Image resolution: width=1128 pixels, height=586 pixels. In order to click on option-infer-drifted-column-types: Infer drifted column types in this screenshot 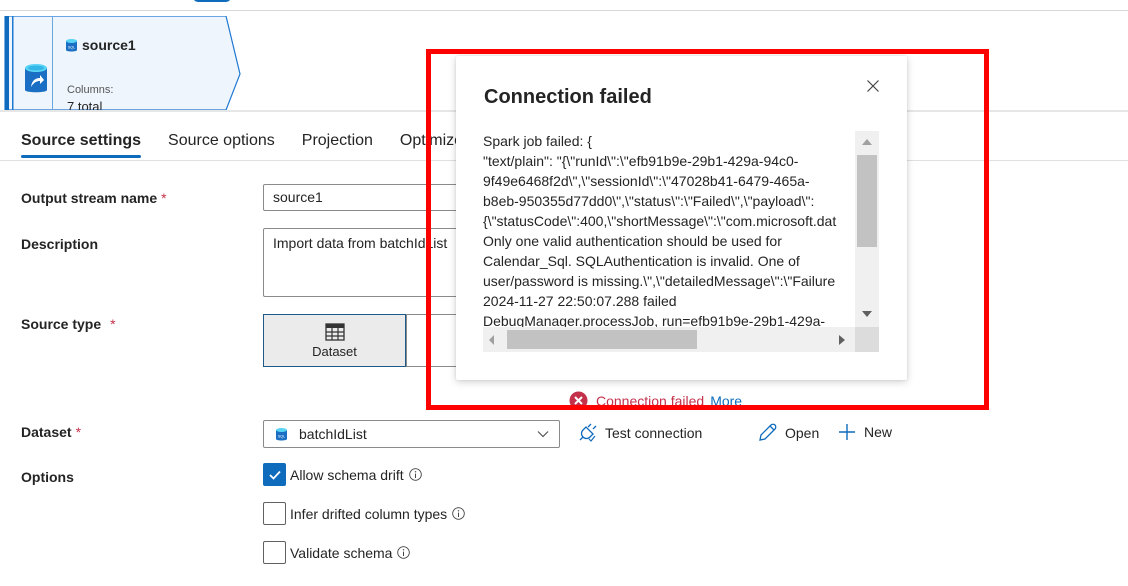, I will do `click(364, 513)`.